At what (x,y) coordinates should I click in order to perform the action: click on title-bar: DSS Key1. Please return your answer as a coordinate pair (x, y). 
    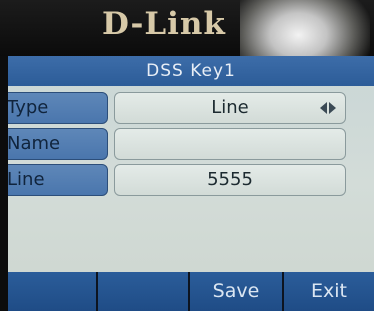
    Looking at the image, I should click on (191, 71).